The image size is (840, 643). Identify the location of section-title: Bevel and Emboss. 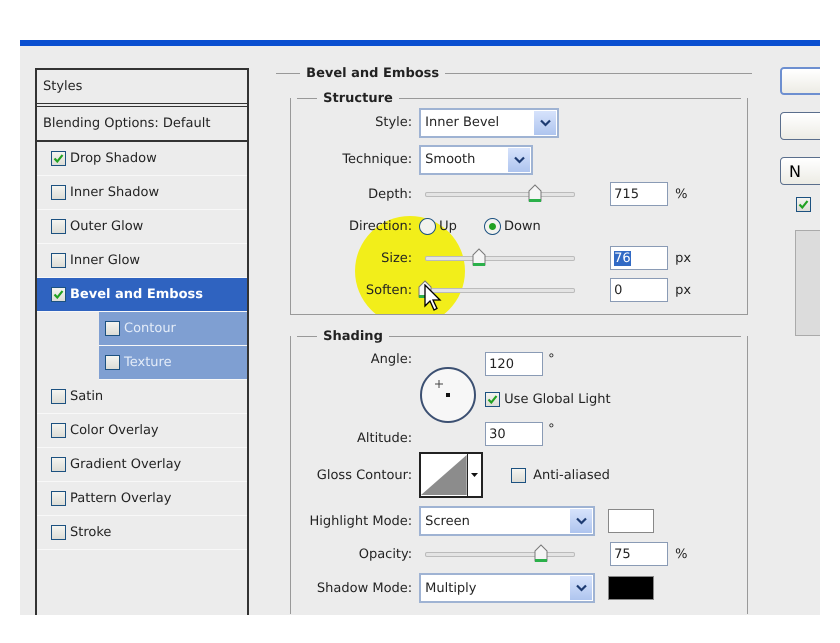
(373, 73).